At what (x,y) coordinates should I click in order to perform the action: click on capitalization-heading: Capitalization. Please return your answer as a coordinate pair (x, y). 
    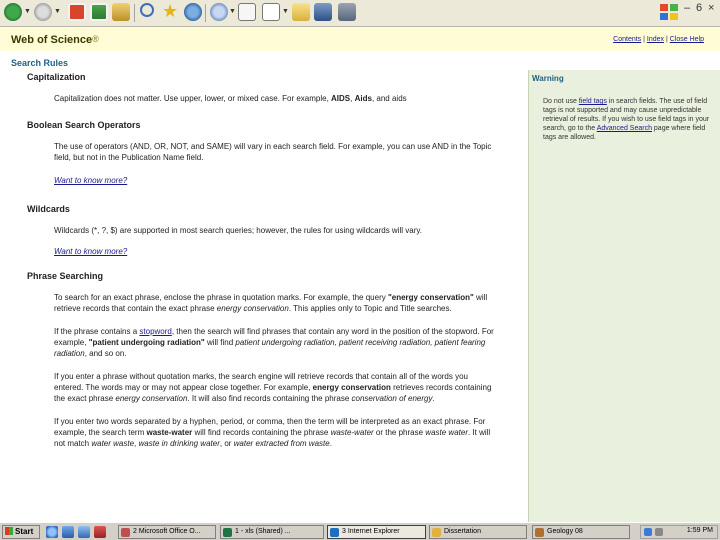
    Looking at the image, I should click on (56, 77).